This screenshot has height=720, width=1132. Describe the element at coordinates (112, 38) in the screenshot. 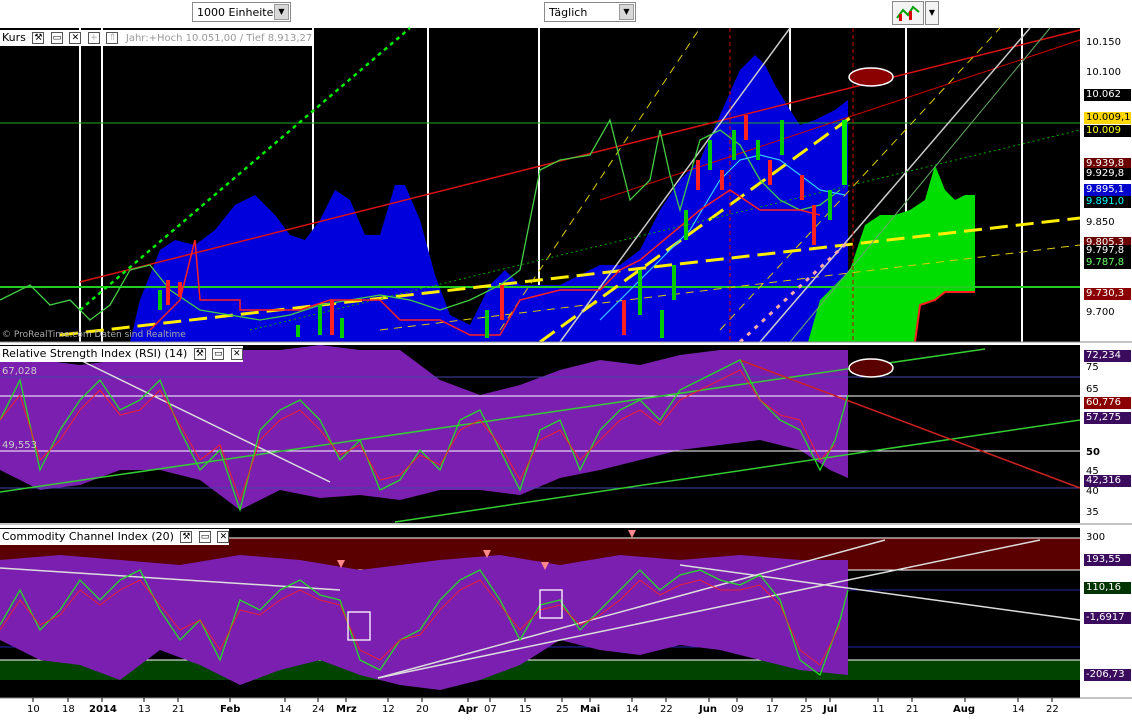

I see `move-up-icon: ⇑` at that location.